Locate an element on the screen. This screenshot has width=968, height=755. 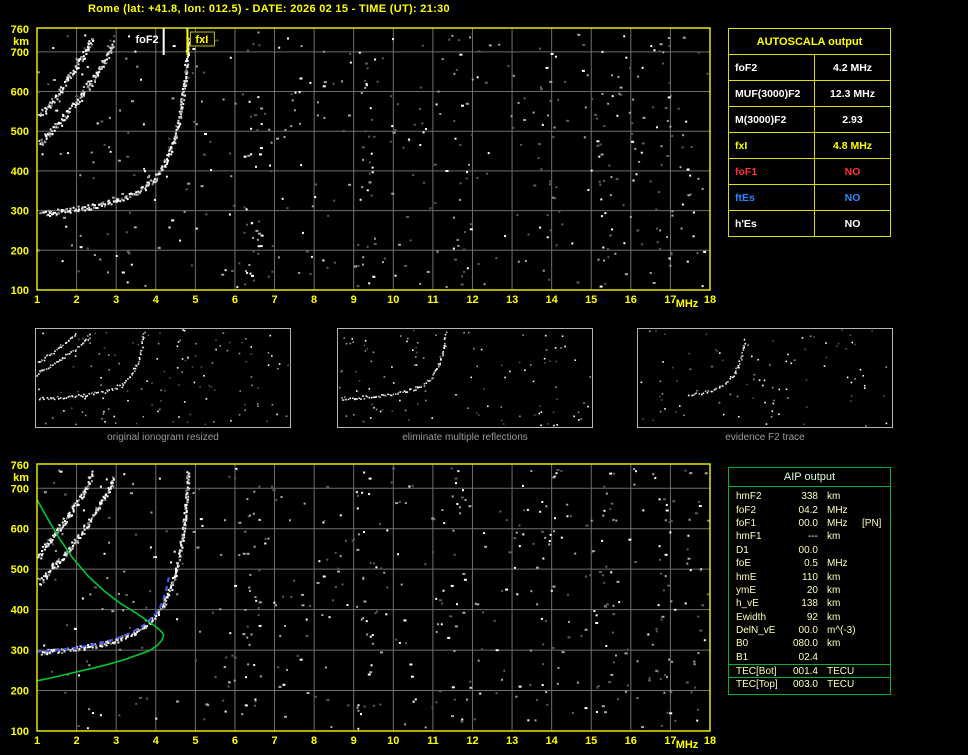
autoscala-row: foF1 NO is located at coordinates (809, 171).